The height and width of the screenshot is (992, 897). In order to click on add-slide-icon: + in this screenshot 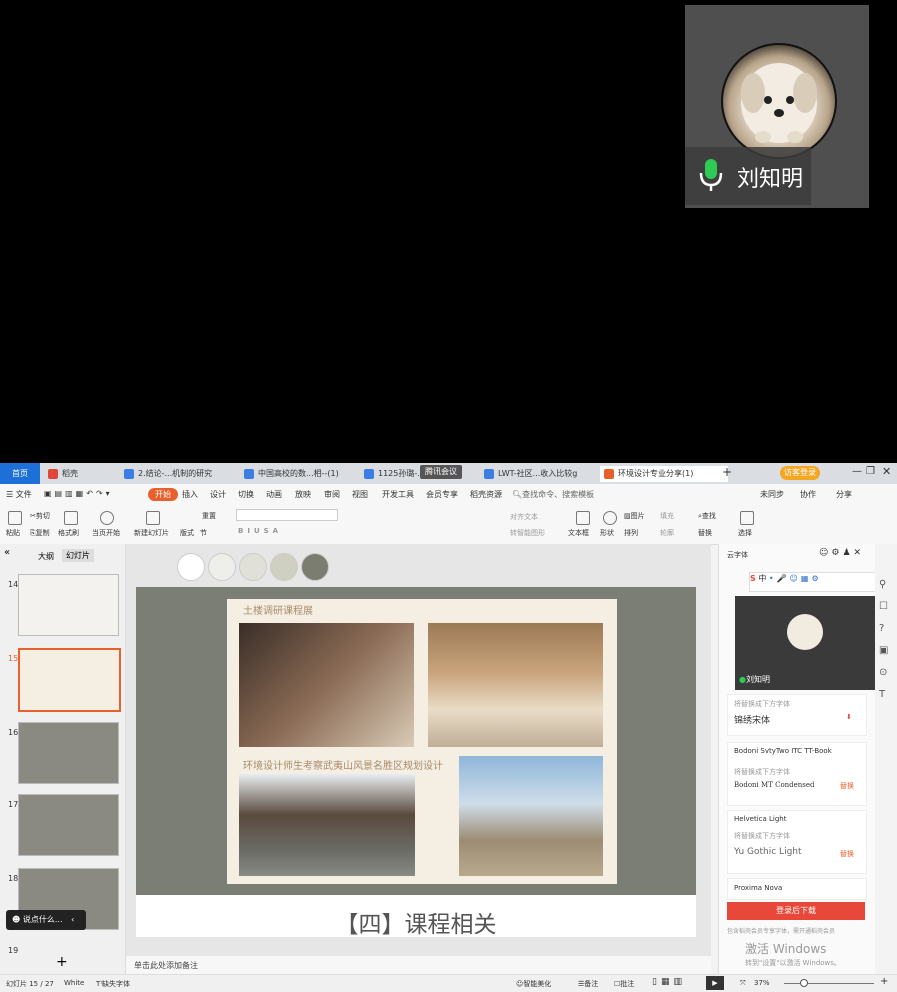, I will do `click(62, 962)`.